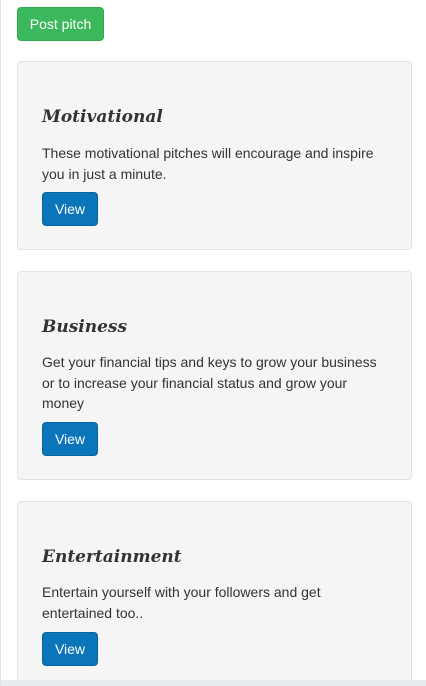 This screenshot has width=426, height=686. I want to click on card-title: Business, so click(85, 327).